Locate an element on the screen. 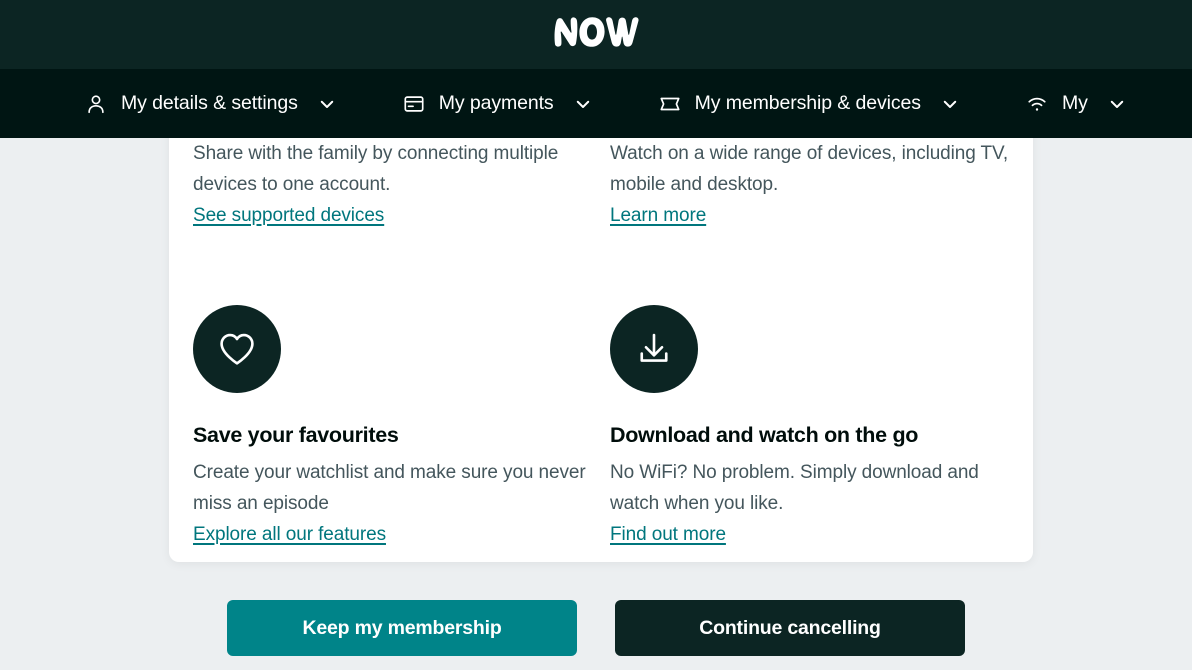  feature-link-learn-more: Learn more is located at coordinates (658, 215).